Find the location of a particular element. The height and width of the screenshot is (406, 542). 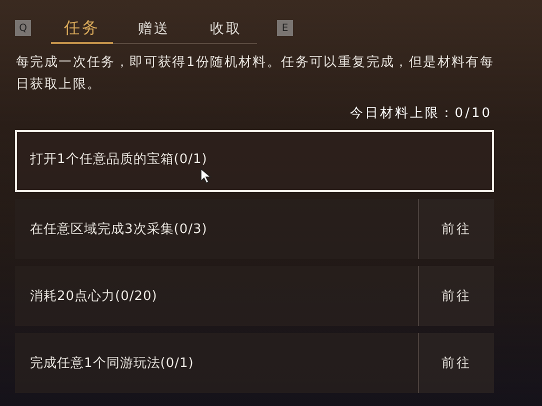

task-text: 在任意区域完成3次采集(0/3) is located at coordinates (119, 229).